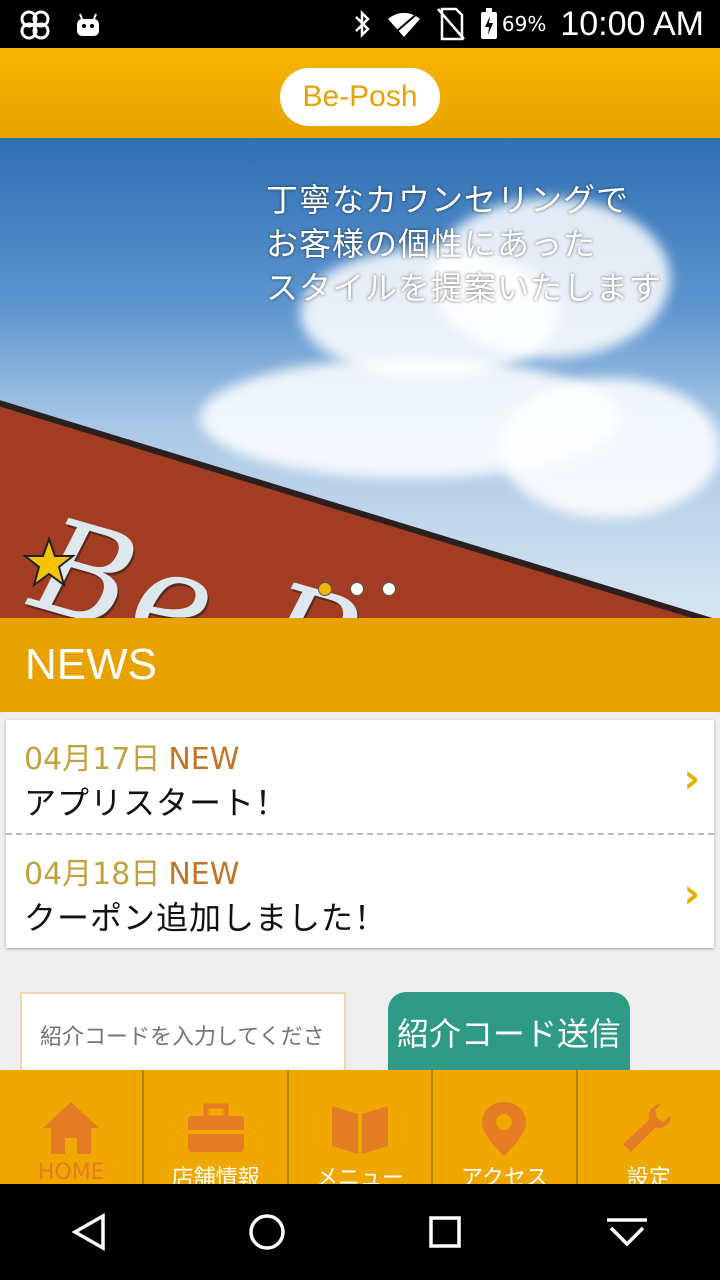 The width and height of the screenshot is (720, 1280). I want to click on back-icon, so click(89, 1232).